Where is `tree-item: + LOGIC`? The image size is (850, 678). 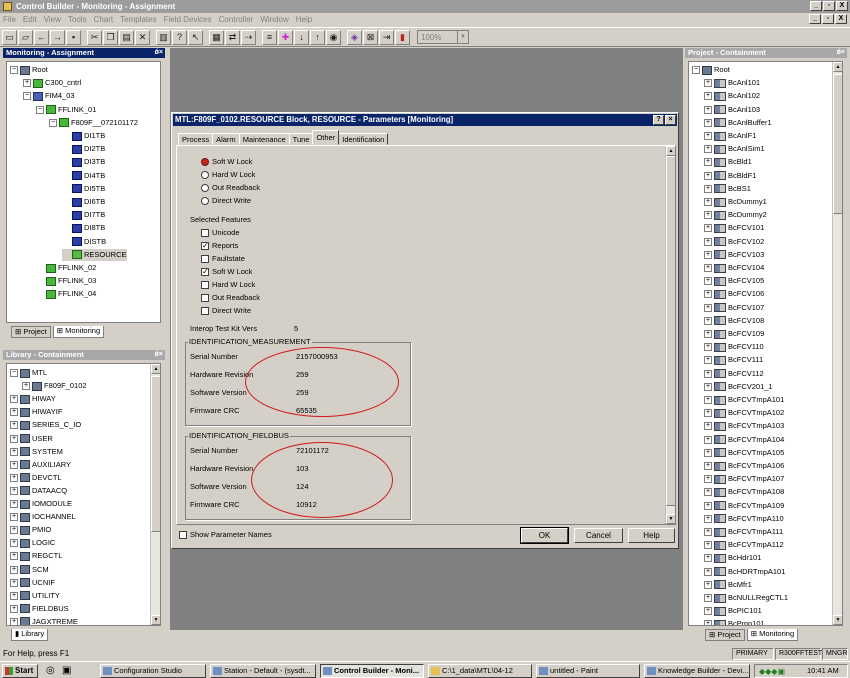
tree-item: + LOGIC is located at coordinates (32, 543).